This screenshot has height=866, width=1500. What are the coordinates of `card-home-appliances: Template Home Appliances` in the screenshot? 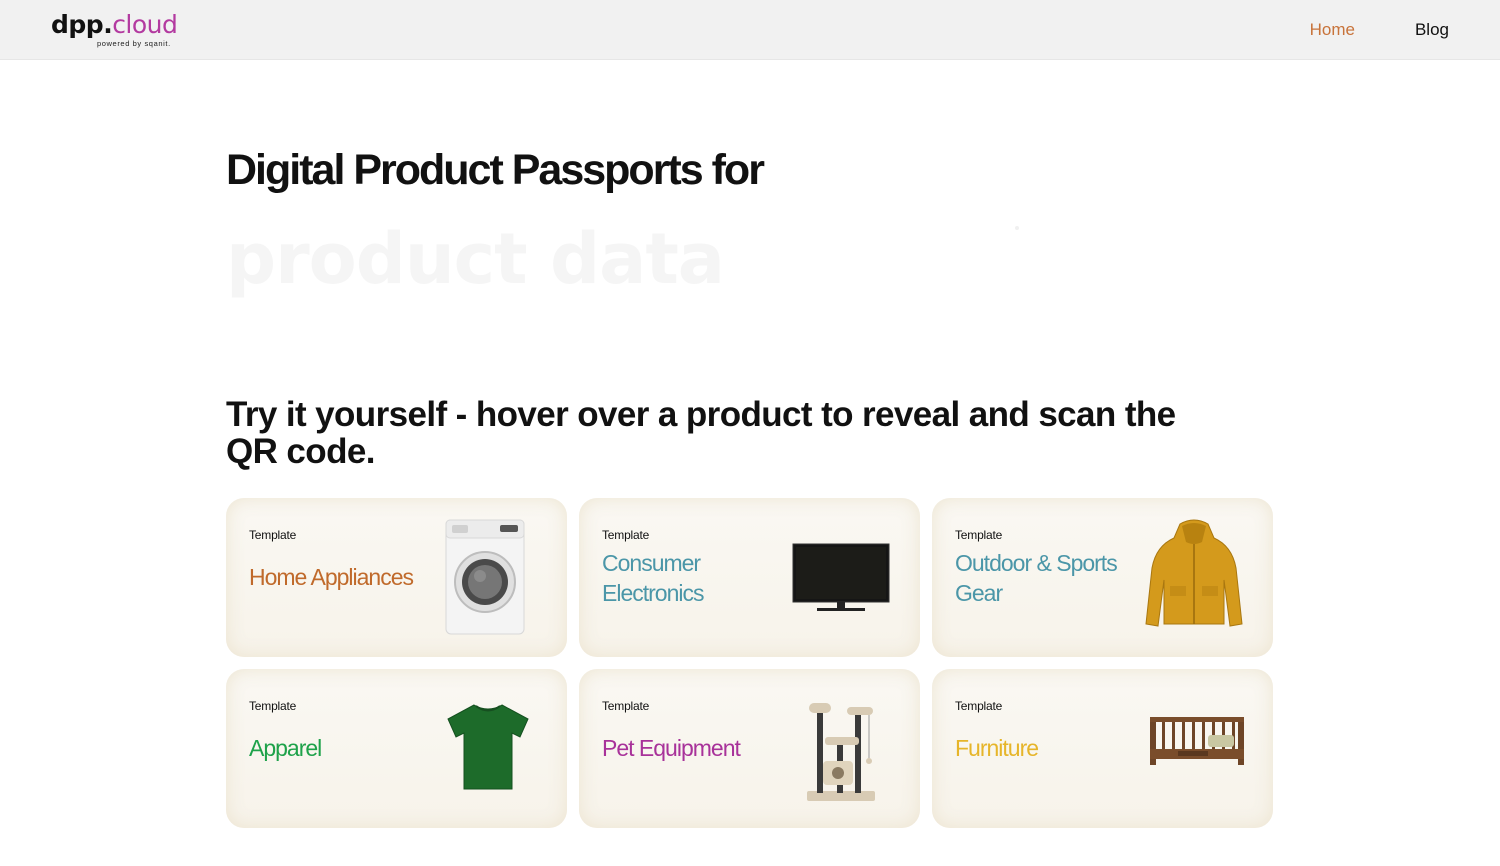 It's located at (396, 577).